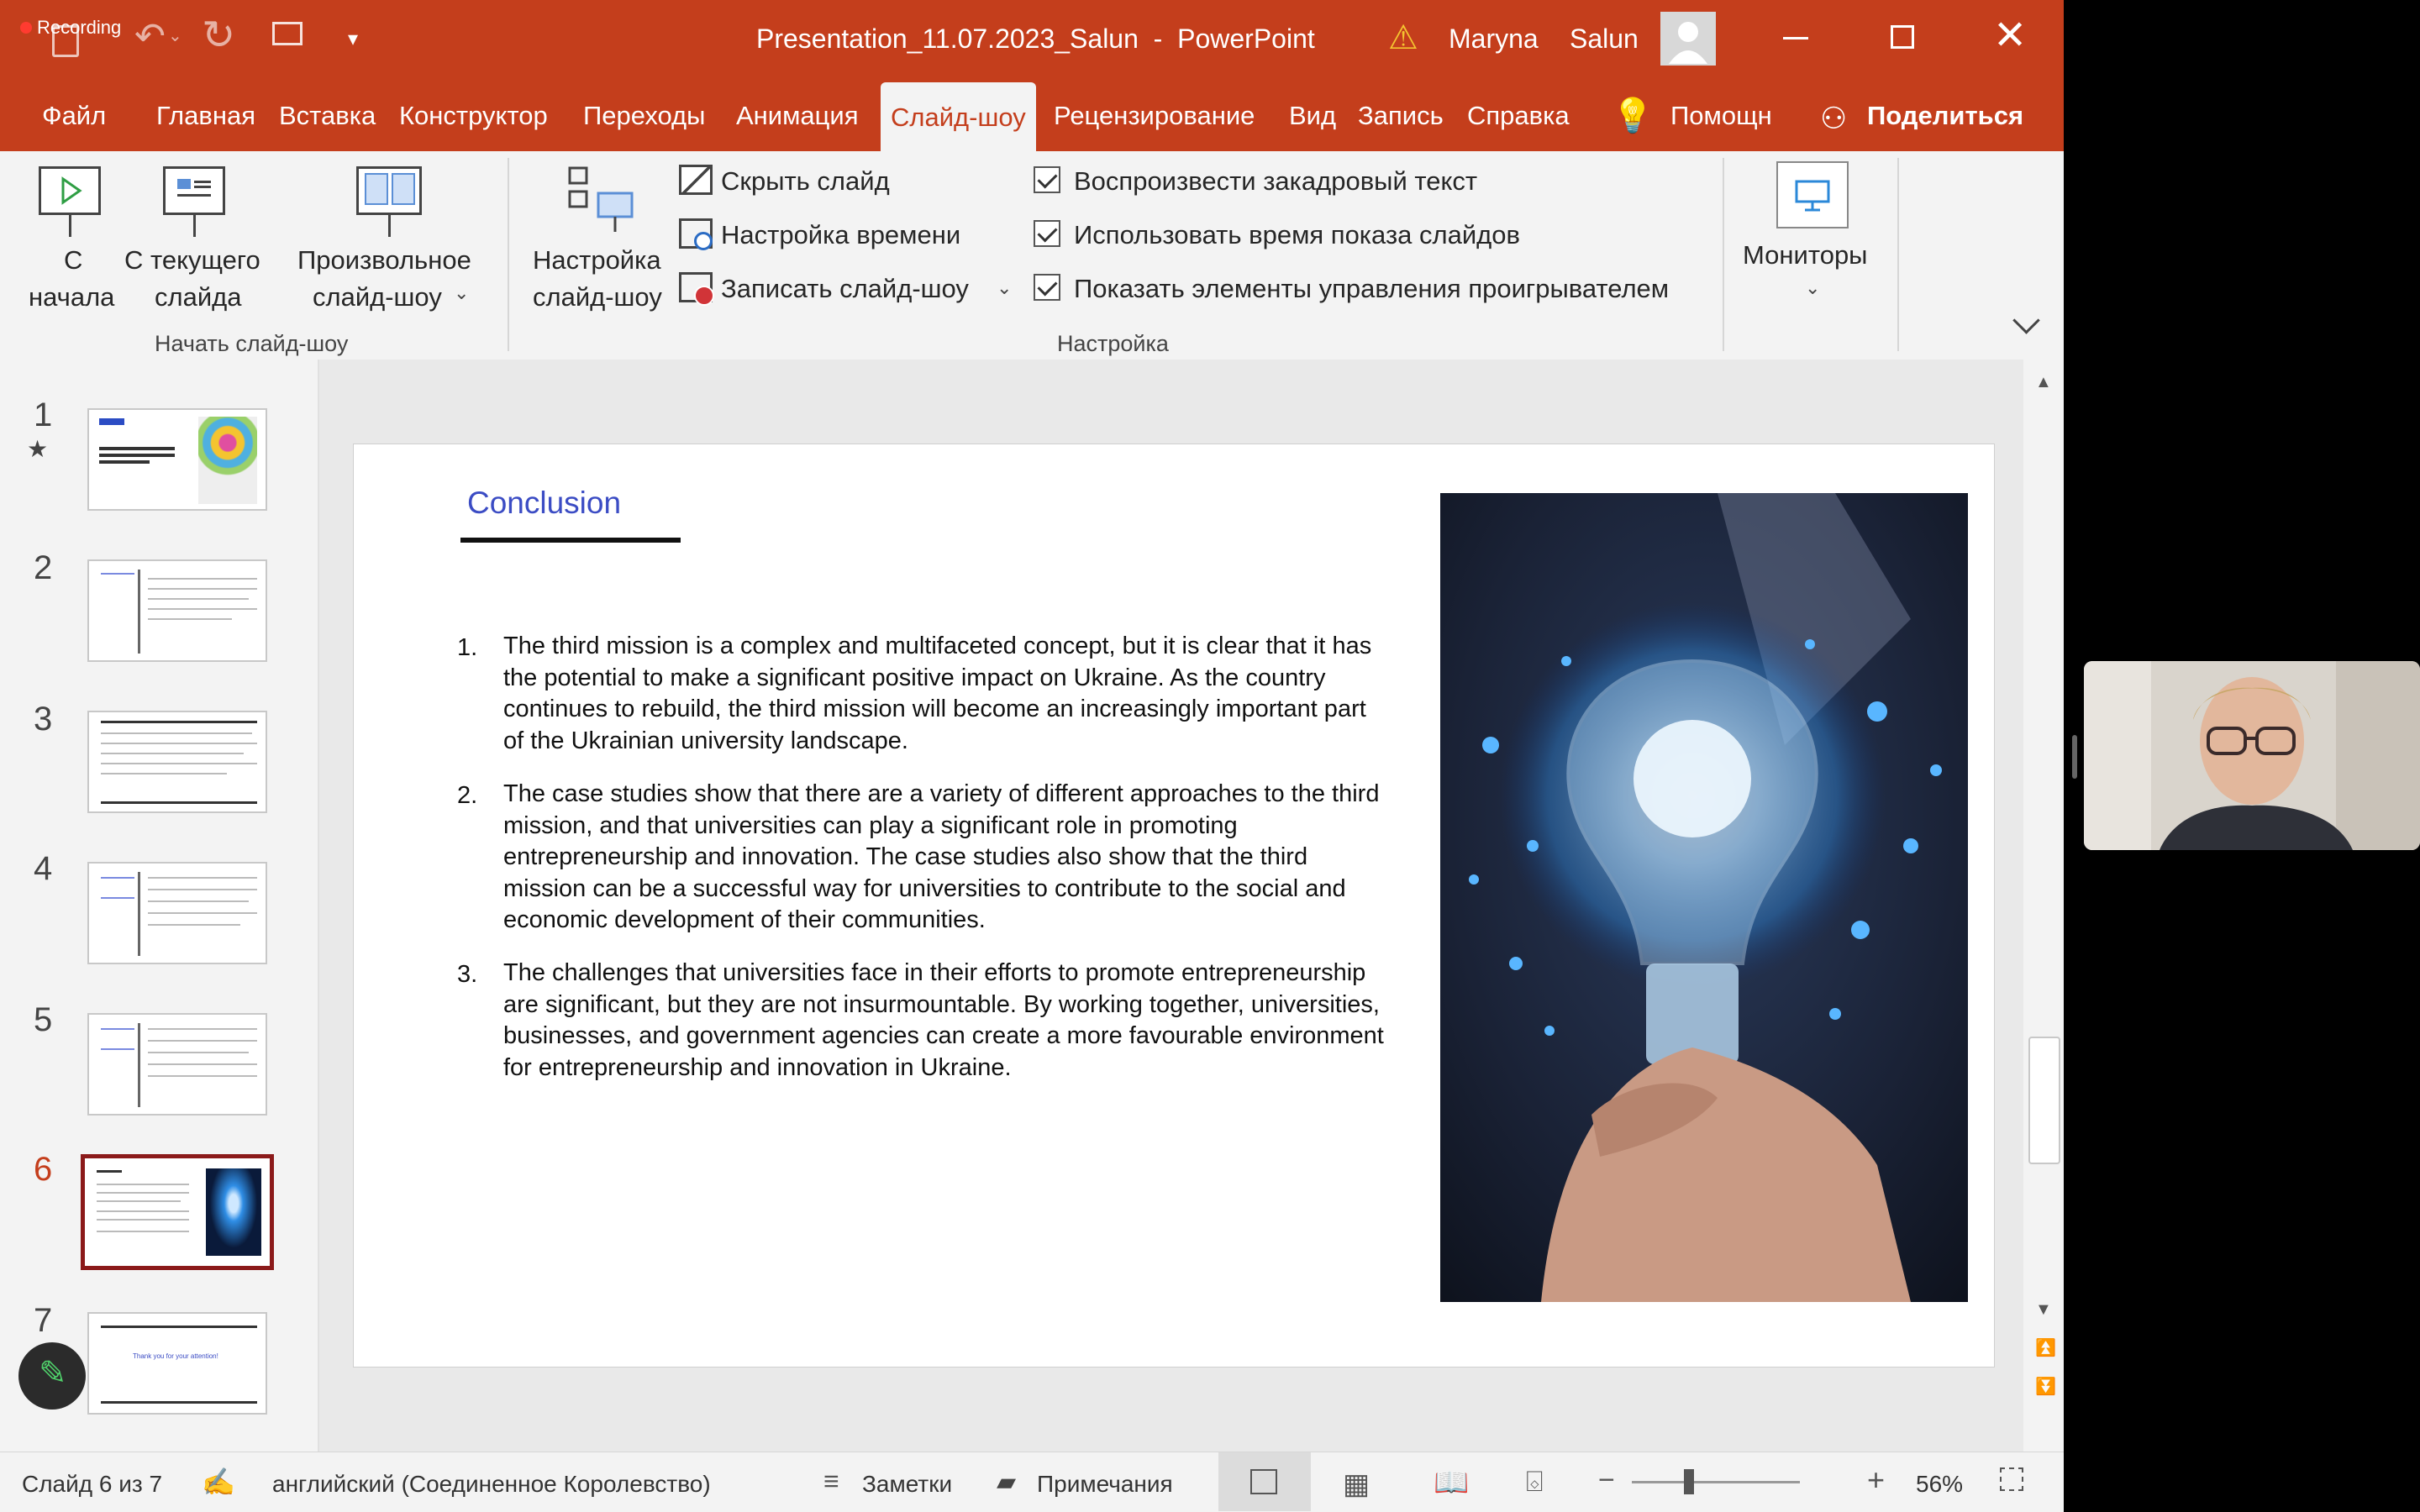 The image size is (2420, 1512). Describe the element at coordinates (1945, 116) in the screenshot. I see `share-button: Поделиться` at that location.